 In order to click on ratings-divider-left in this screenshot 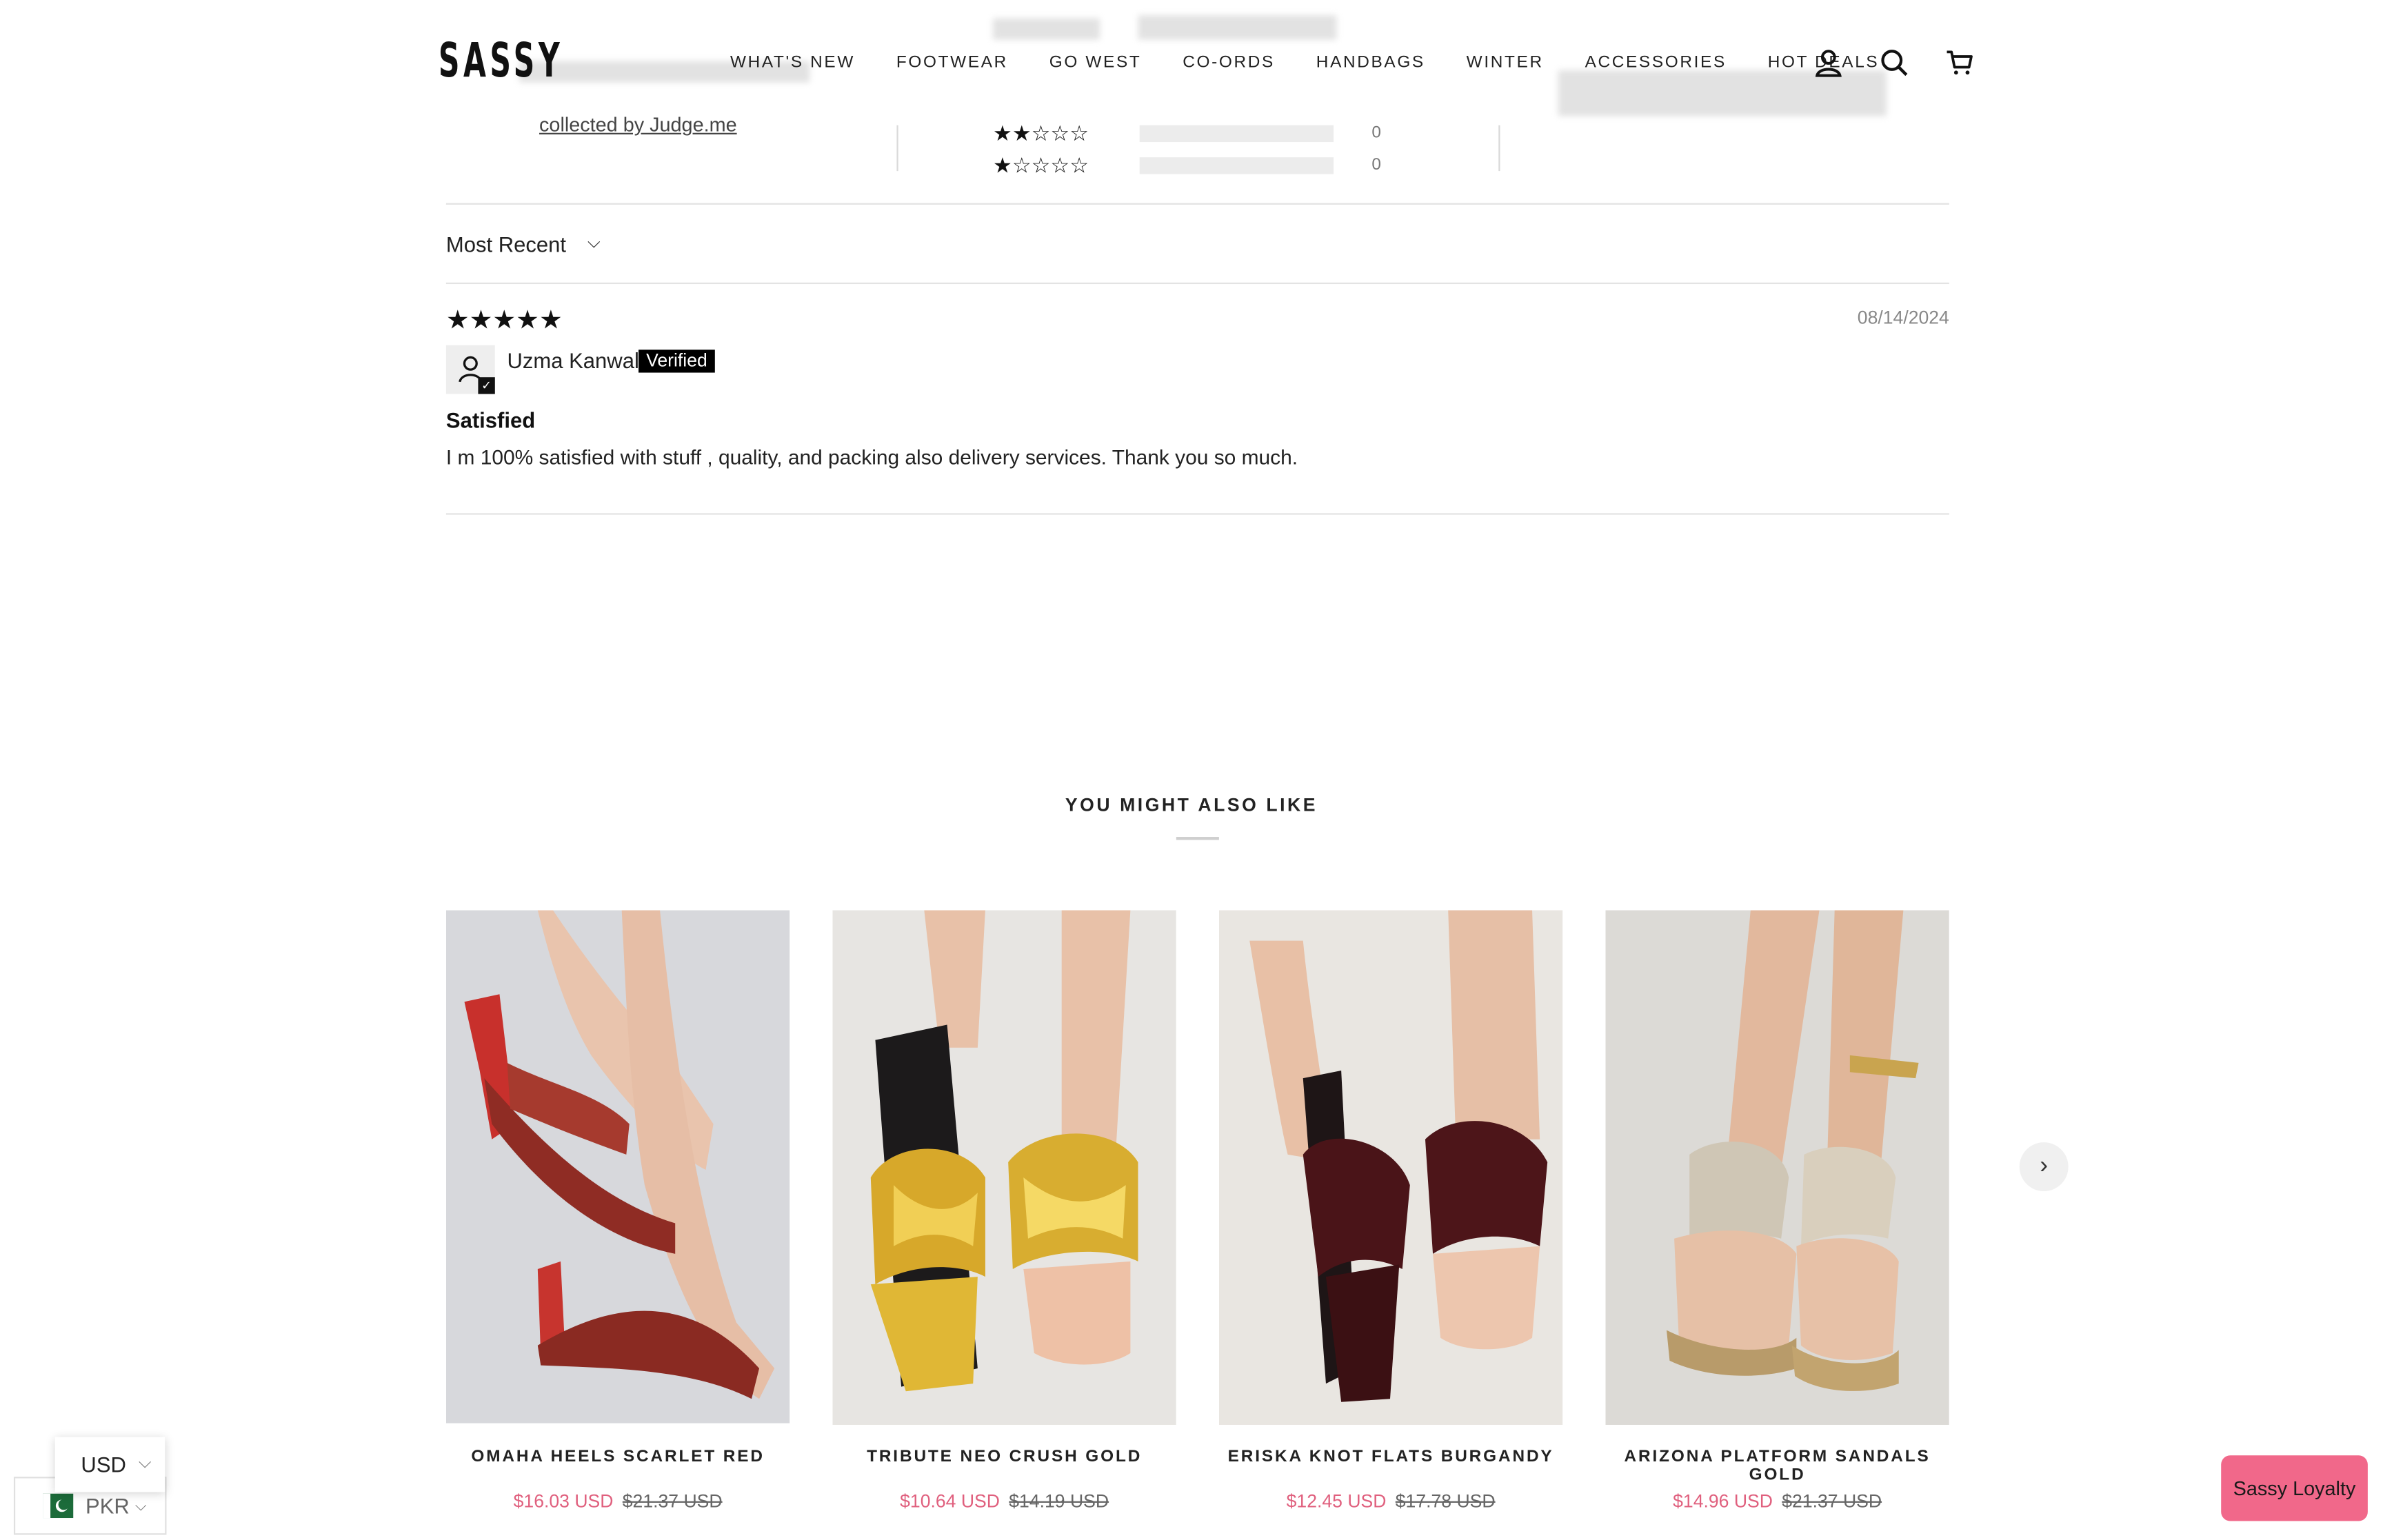, I will do `click(897, 149)`.